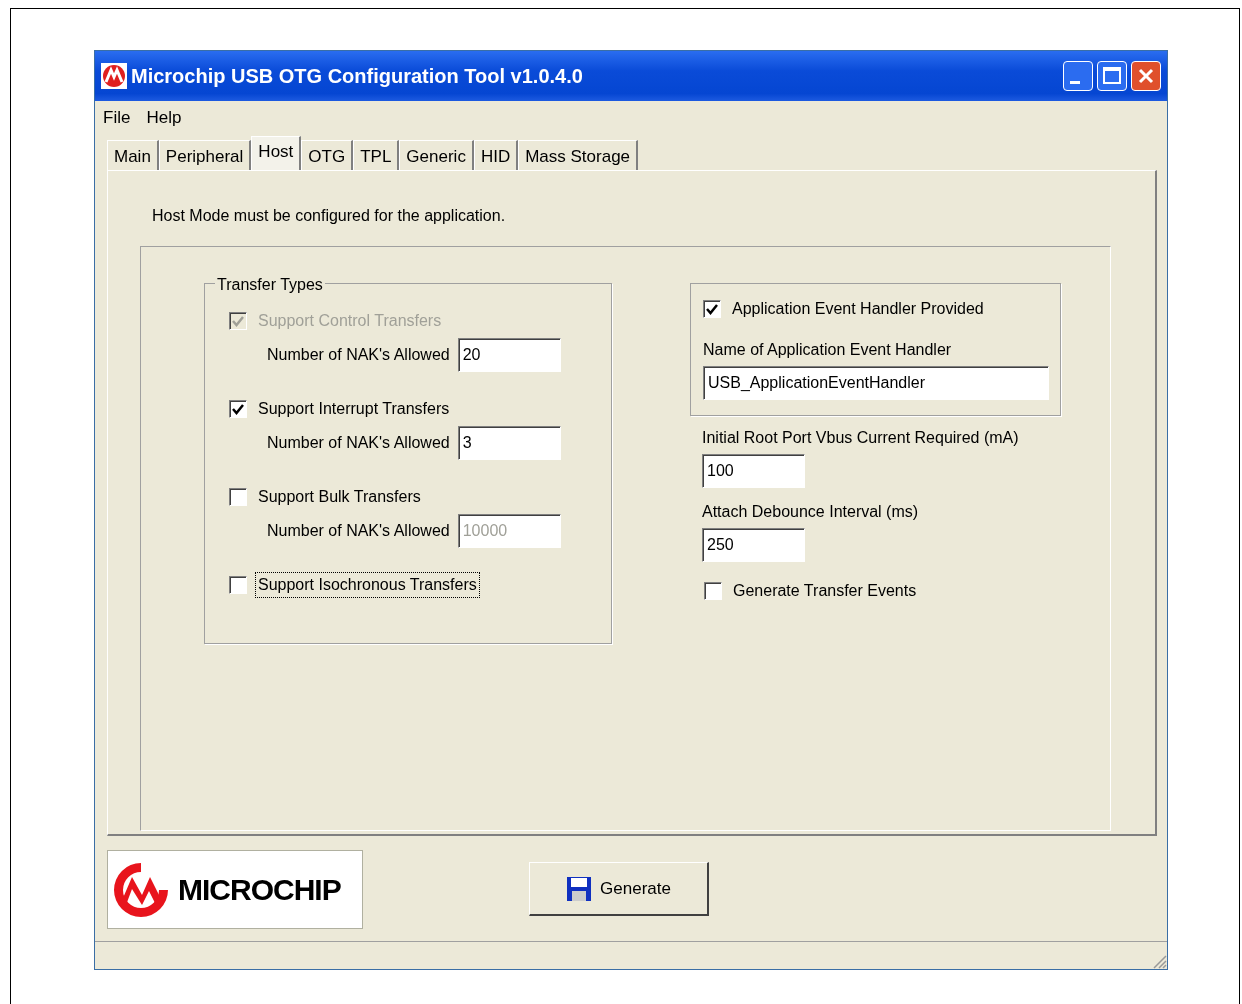 This screenshot has height=1004, width=1242. What do you see at coordinates (205, 155) in the screenshot?
I see `tab: Peripheral` at bounding box center [205, 155].